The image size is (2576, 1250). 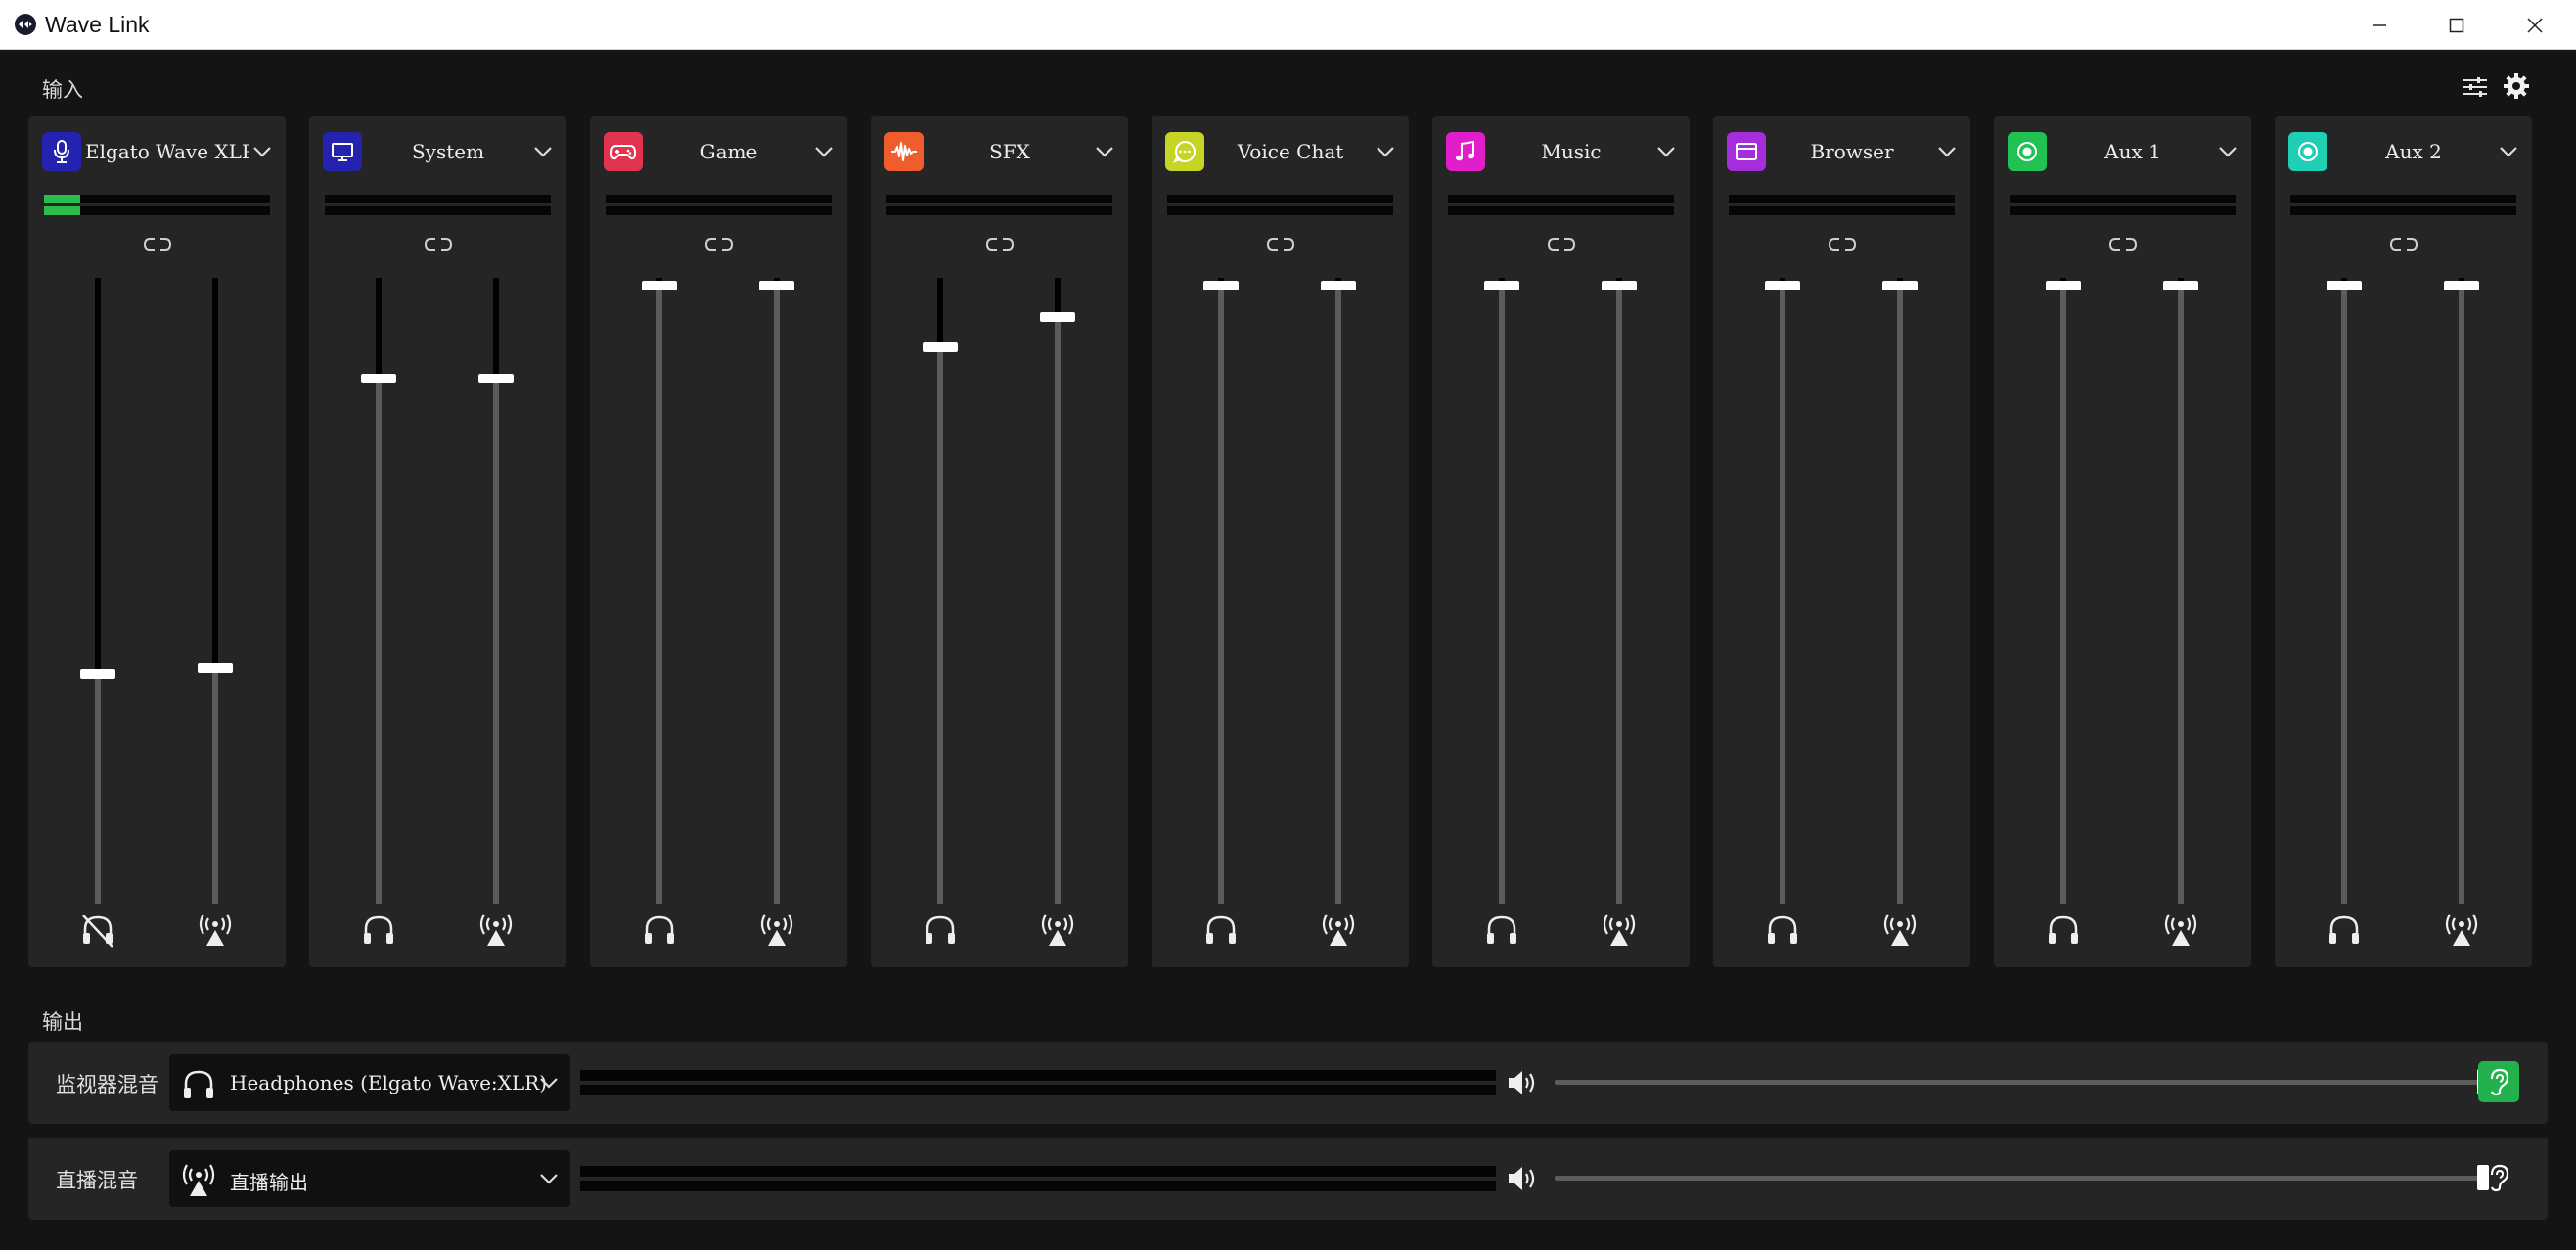 I want to click on monitor-volume-slider, so click(x=2022, y=1082).